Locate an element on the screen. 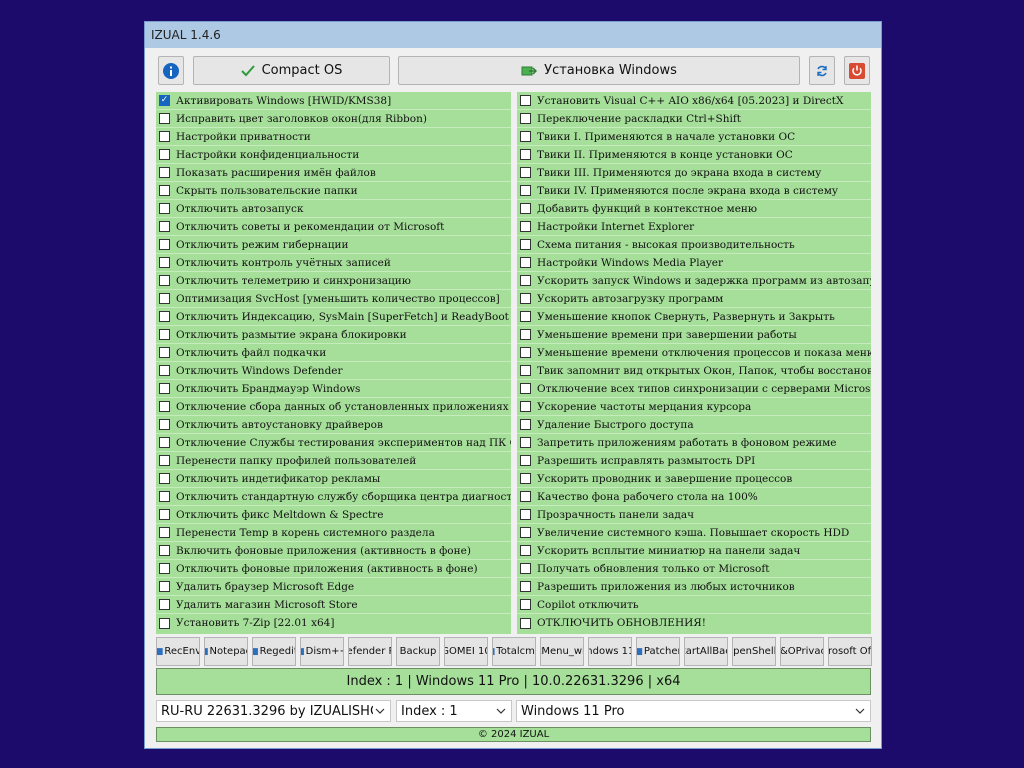 The width and height of the screenshot is (1024, 768). tool-button: OpenShellS is located at coordinates (754, 651).